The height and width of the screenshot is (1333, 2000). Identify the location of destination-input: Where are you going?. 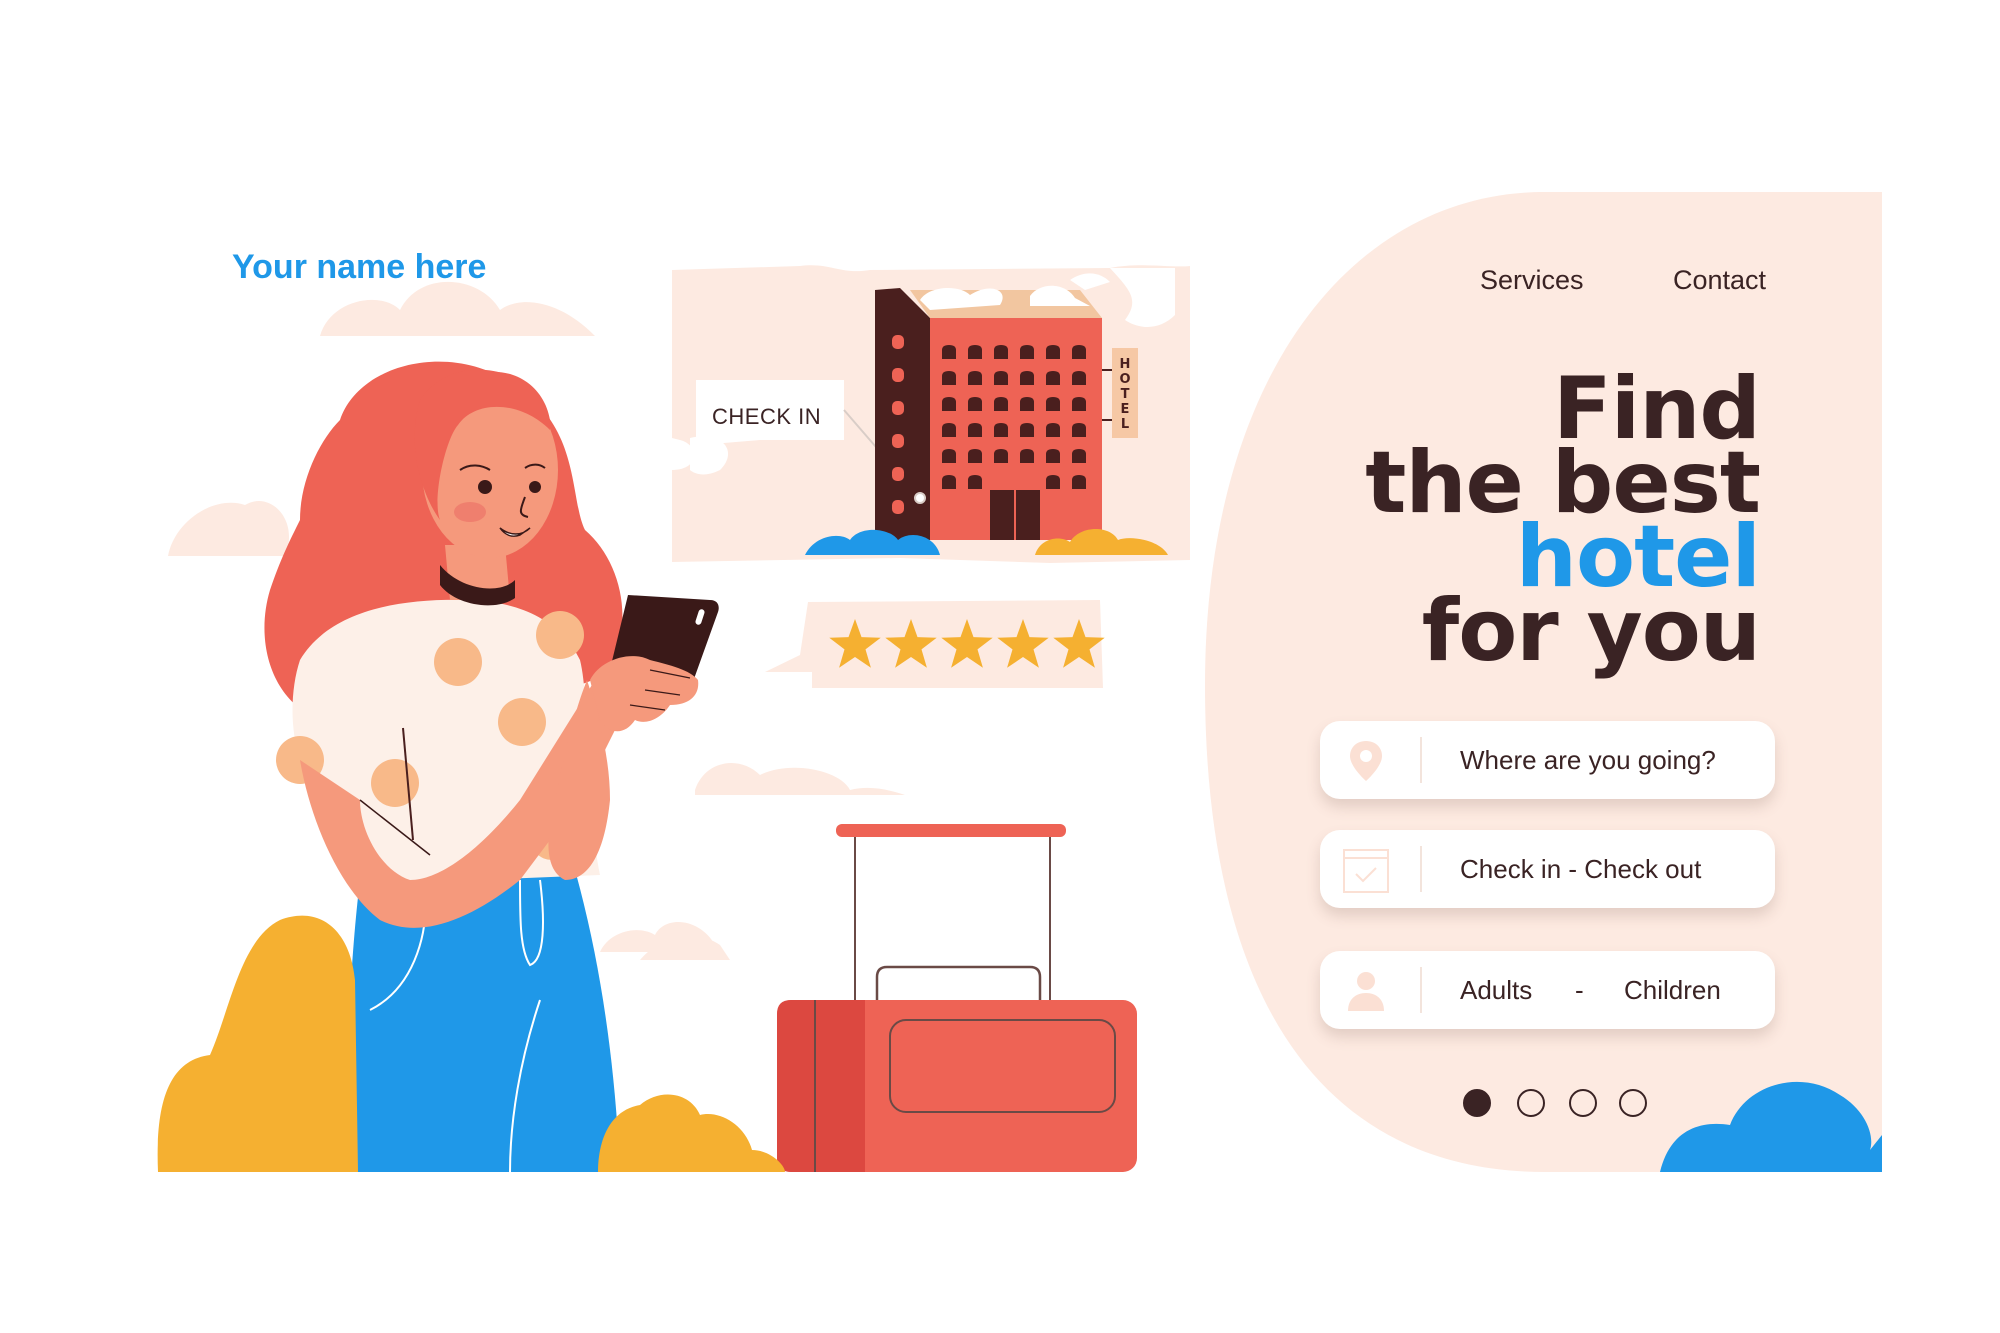
(1588, 760).